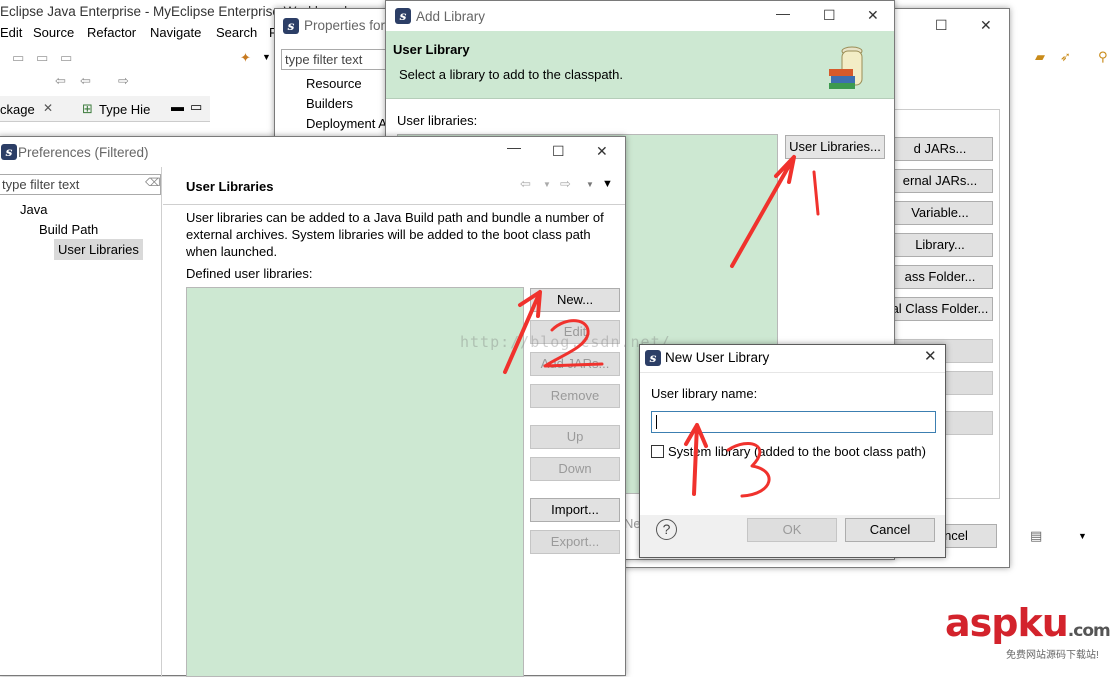  Describe the element at coordinates (890, 530) in the screenshot. I see `cancel-button: Cancel` at that location.